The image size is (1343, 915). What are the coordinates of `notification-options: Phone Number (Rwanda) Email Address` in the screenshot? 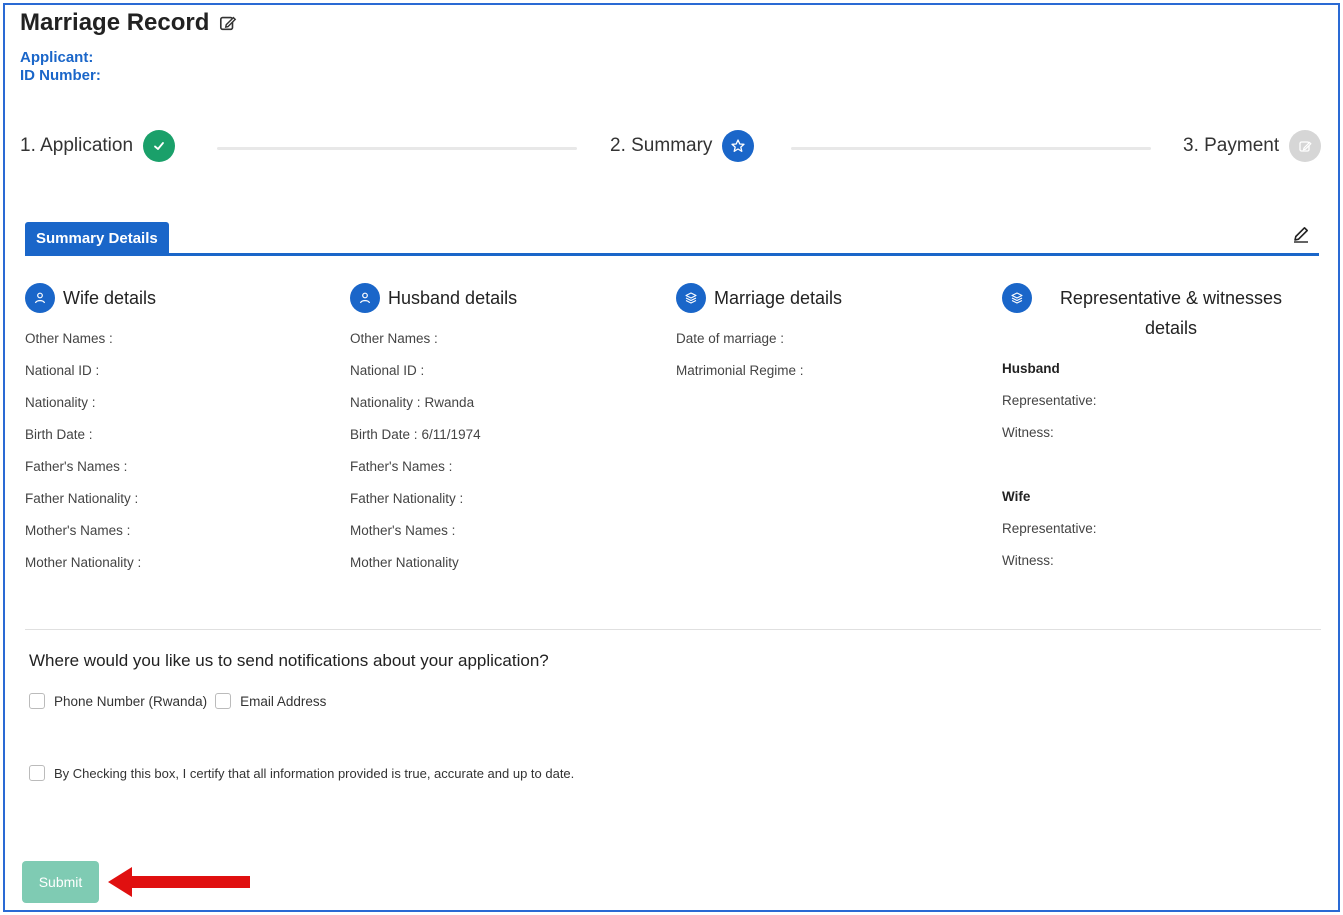 It's located at (181, 701).